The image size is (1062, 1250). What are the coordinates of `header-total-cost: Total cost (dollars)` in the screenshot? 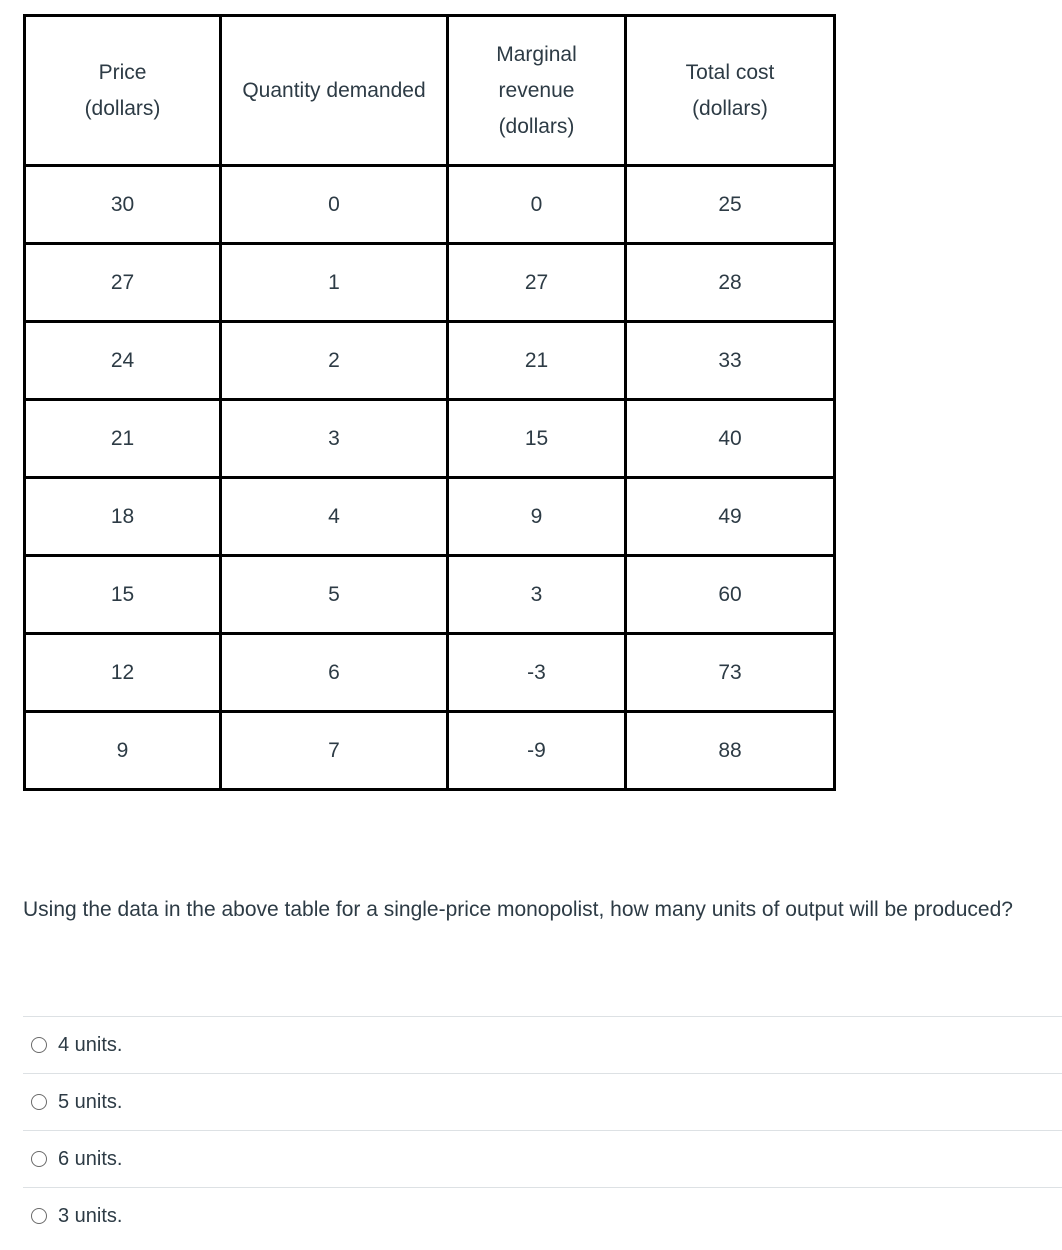 It's located at (730, 90).